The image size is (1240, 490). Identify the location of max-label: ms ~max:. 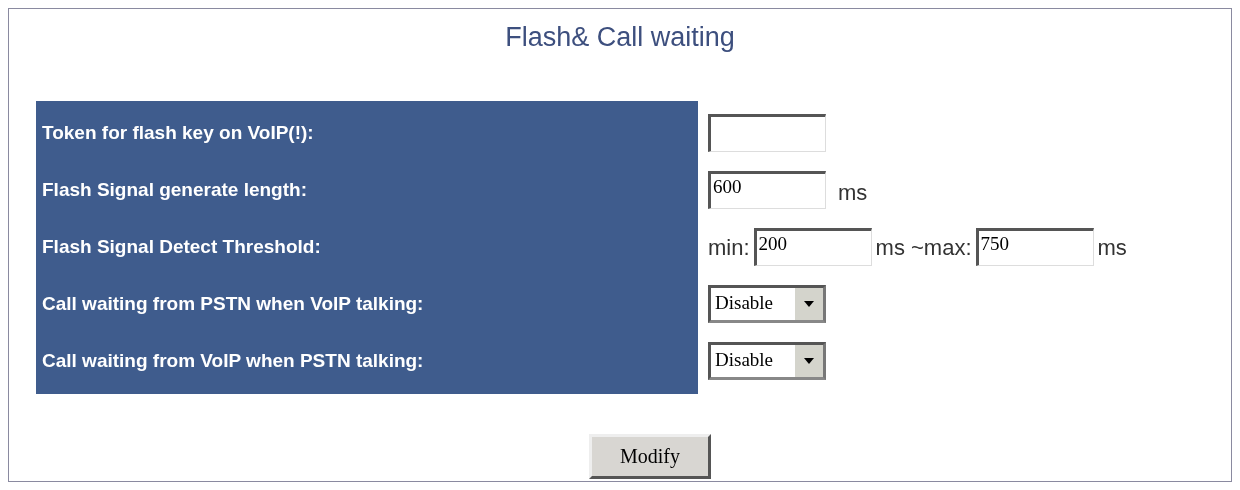
(923, 247).